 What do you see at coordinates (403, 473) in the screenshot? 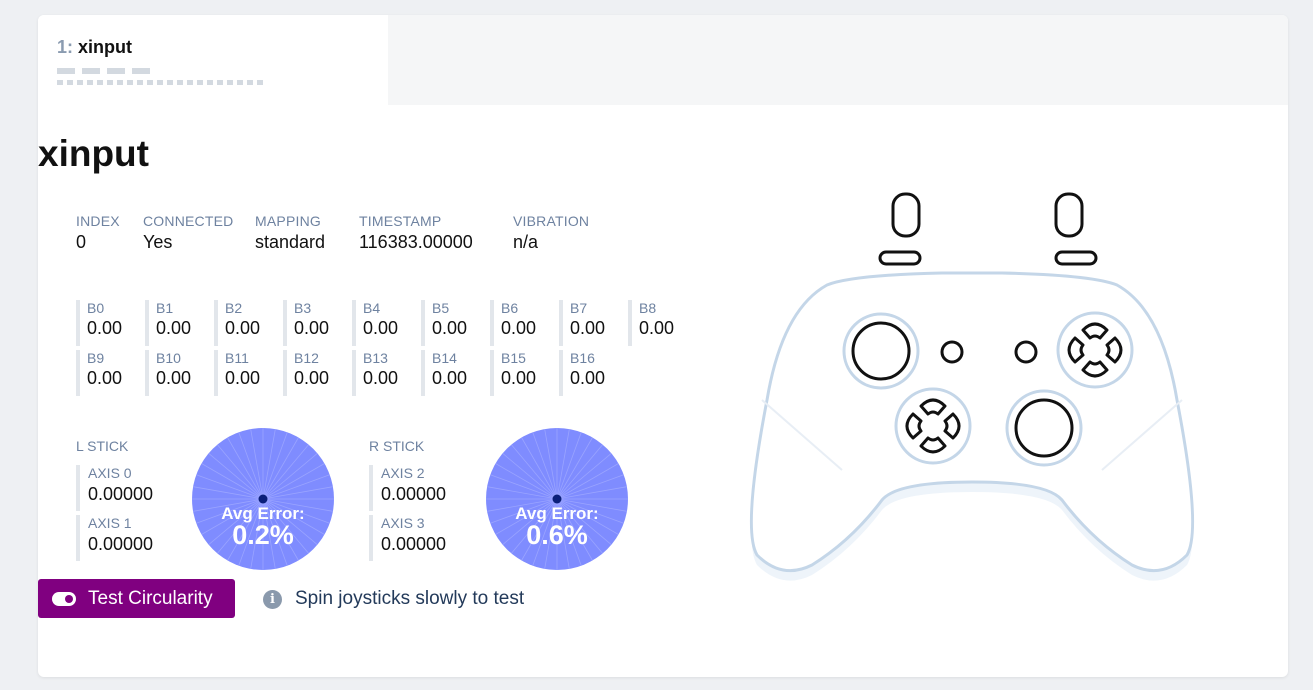
I see `axis-label: AXIS 2` at bounding box center [403, 473].